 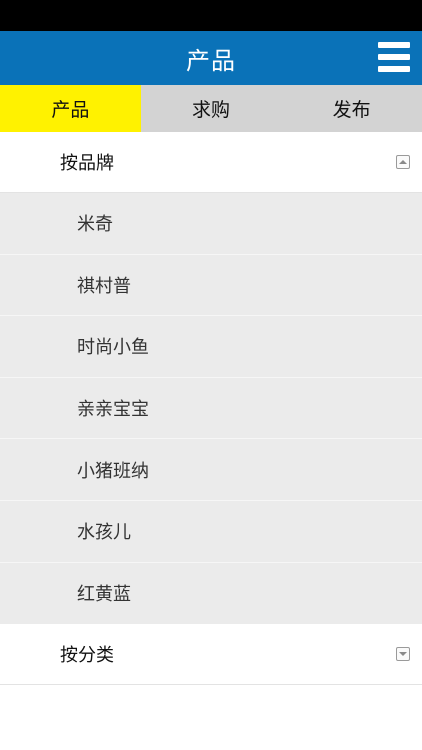 What do you see at coordinates (211, 470) in the screenshot?
I see `list-item-brand: 小猪班纳` at bounding box center [211, 470].